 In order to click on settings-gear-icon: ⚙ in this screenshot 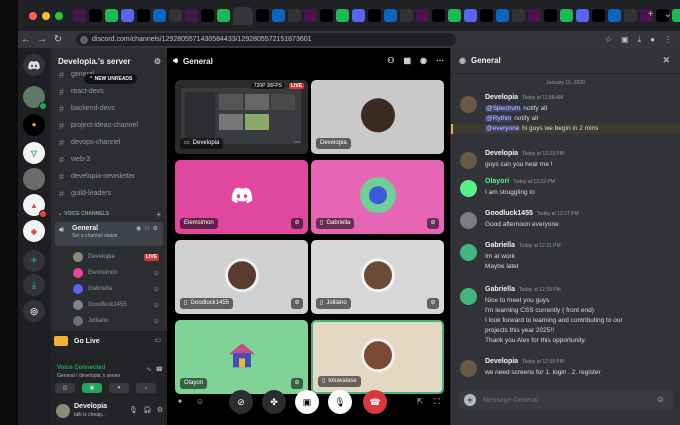, I will do `click(155, 228)`.